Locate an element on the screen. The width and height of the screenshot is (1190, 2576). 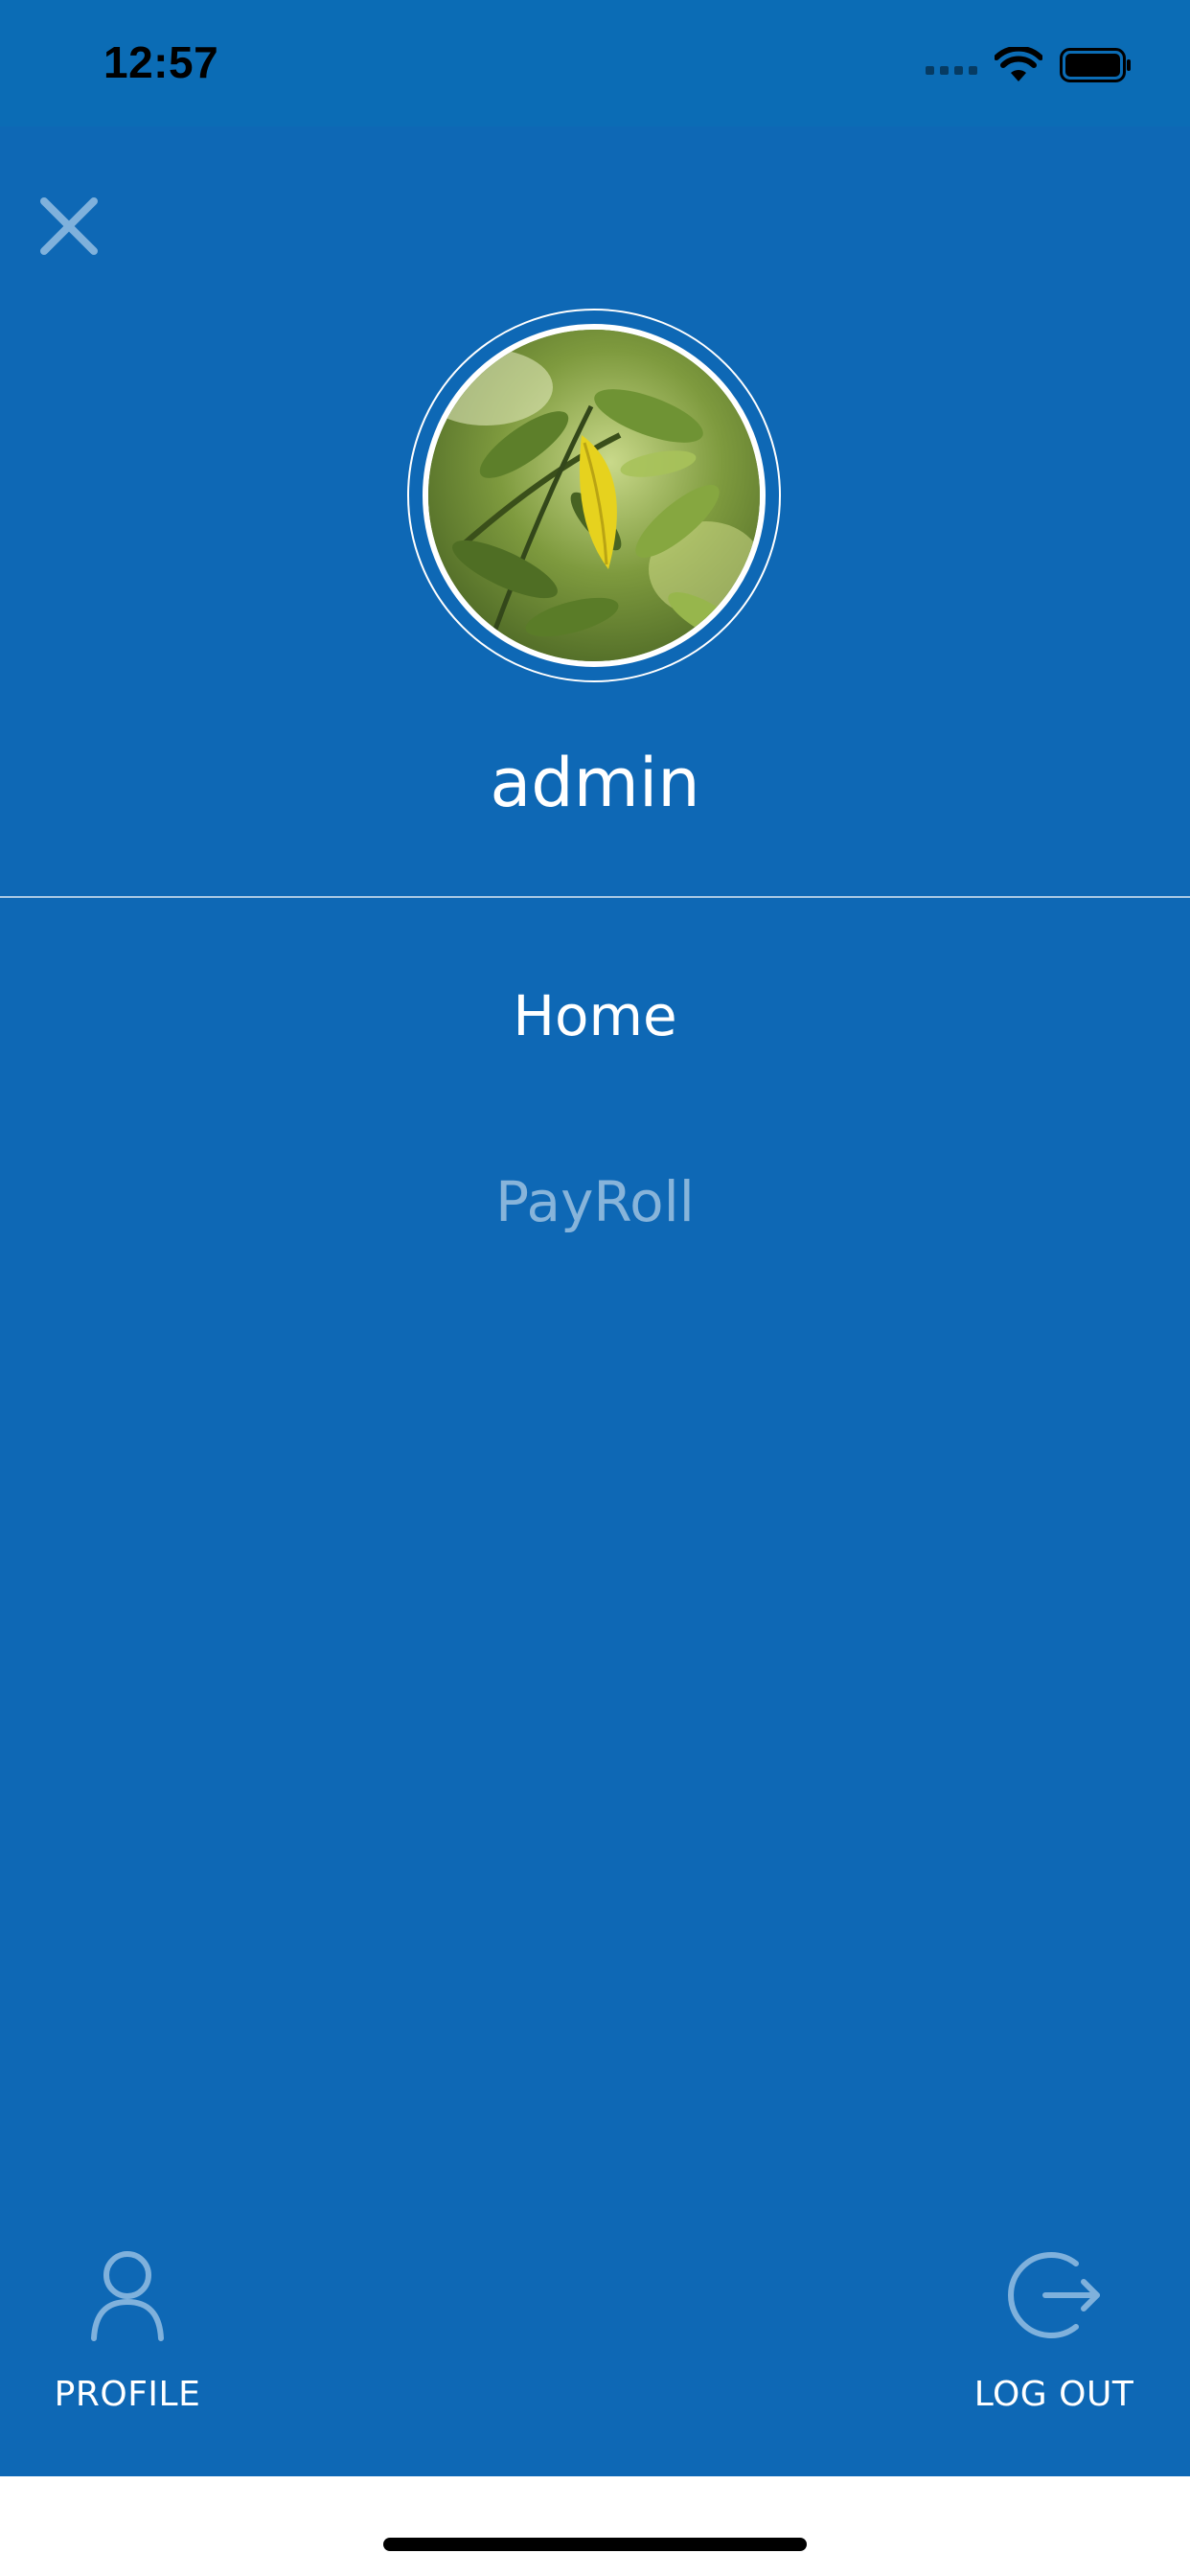
avatar-ring is located at coordinates (594, 495).